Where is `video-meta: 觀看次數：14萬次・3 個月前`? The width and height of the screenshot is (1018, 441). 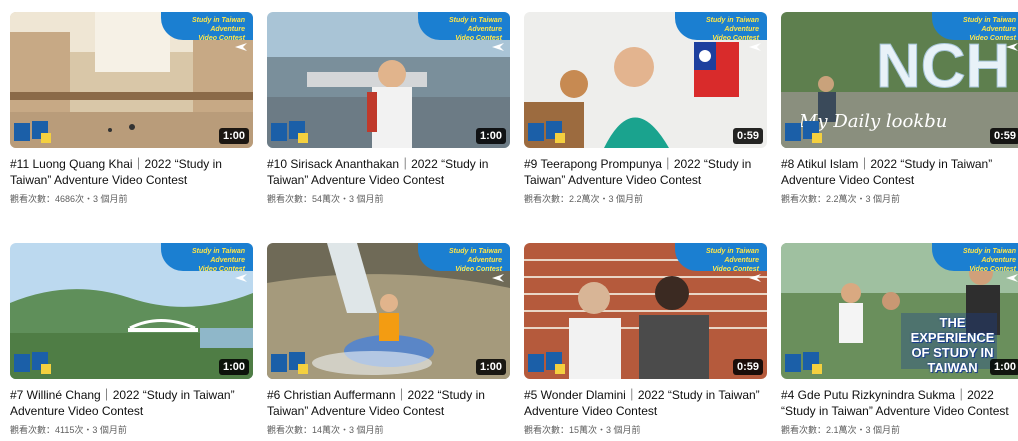
video-meta: 觀看次數：14萬次・3 個月前 is located at coordinates (325, 430).